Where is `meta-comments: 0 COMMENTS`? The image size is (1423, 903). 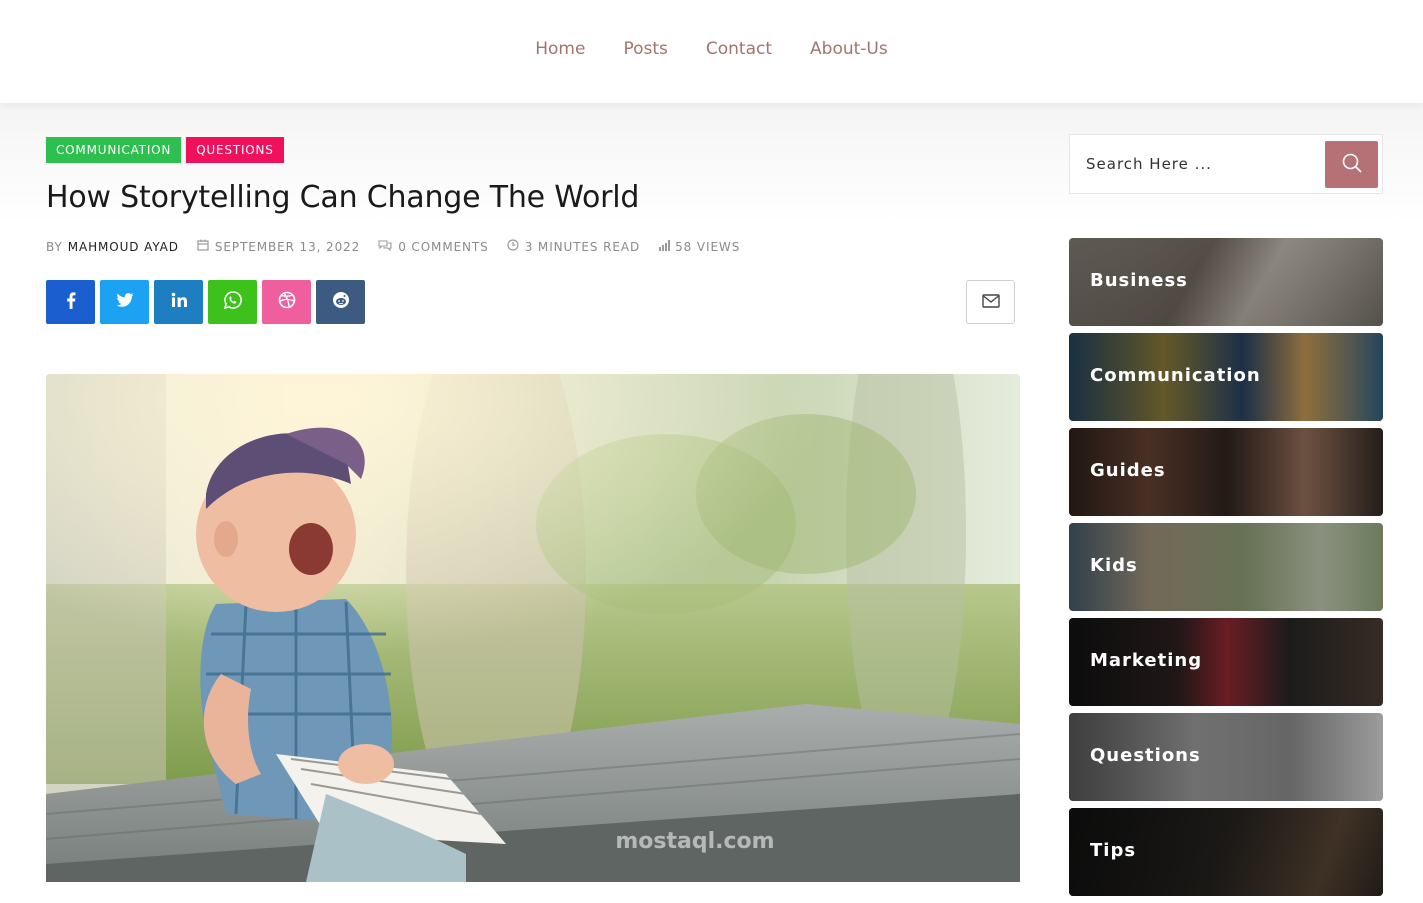 meta-comments: 0 COMMENTS is located at coordinates (433, 246).